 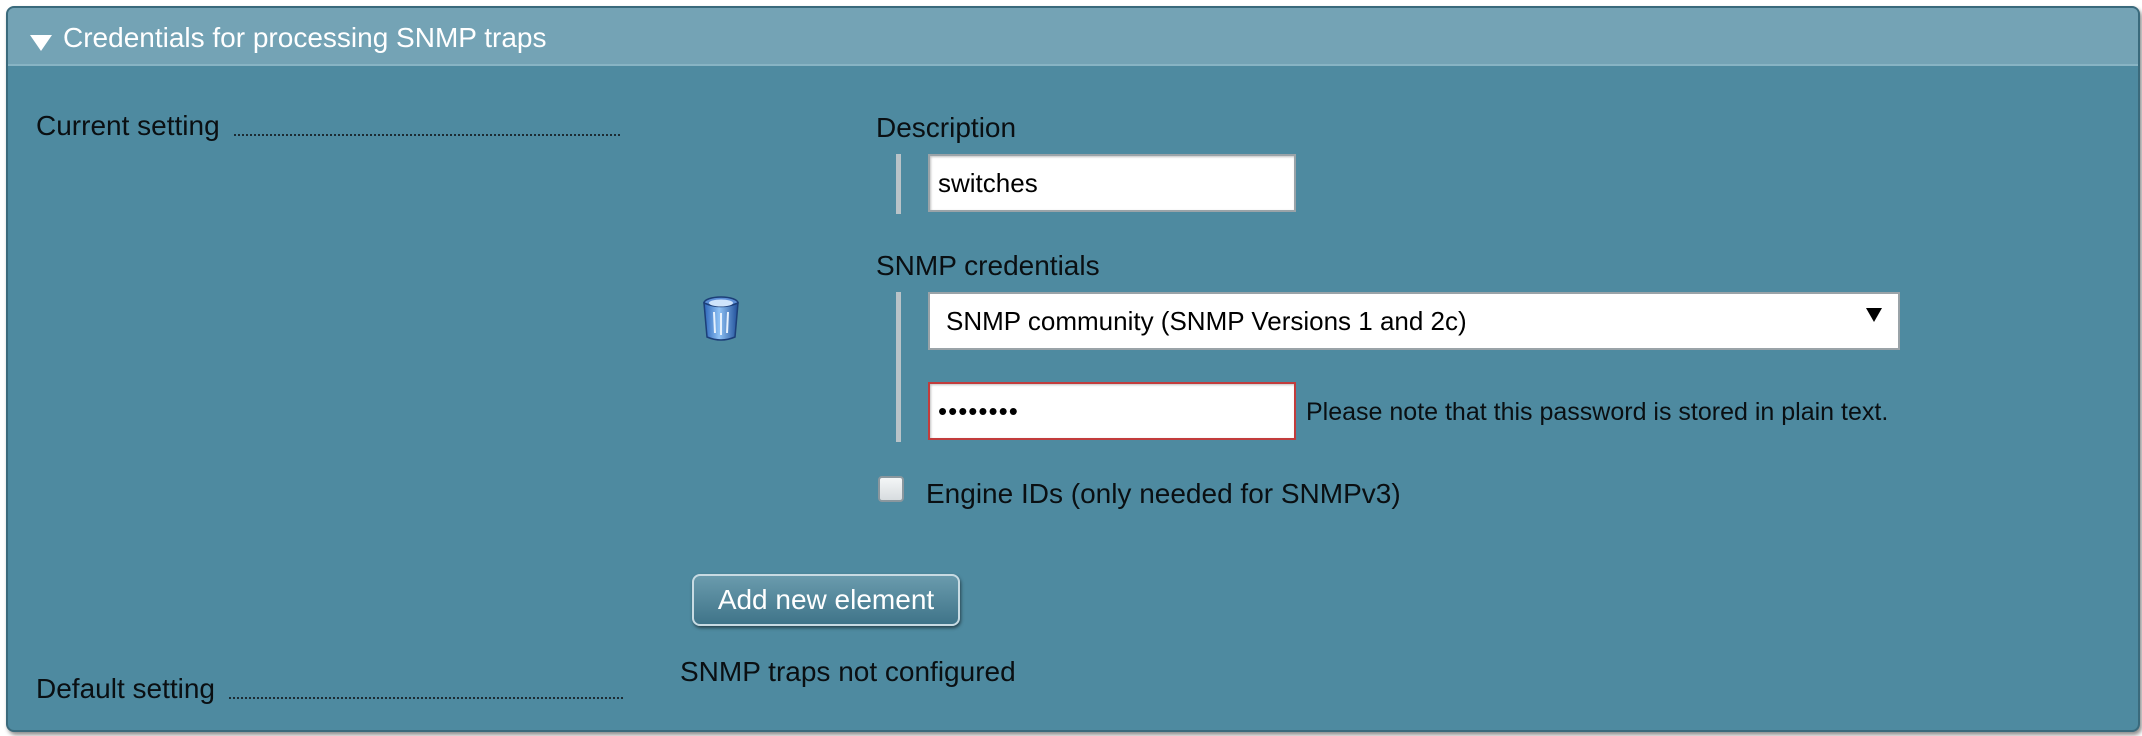 What do you see at coordinates (891, 489) in the screenshot?
I see `engine-ids-checkbox` at bounding box center [891, 489].